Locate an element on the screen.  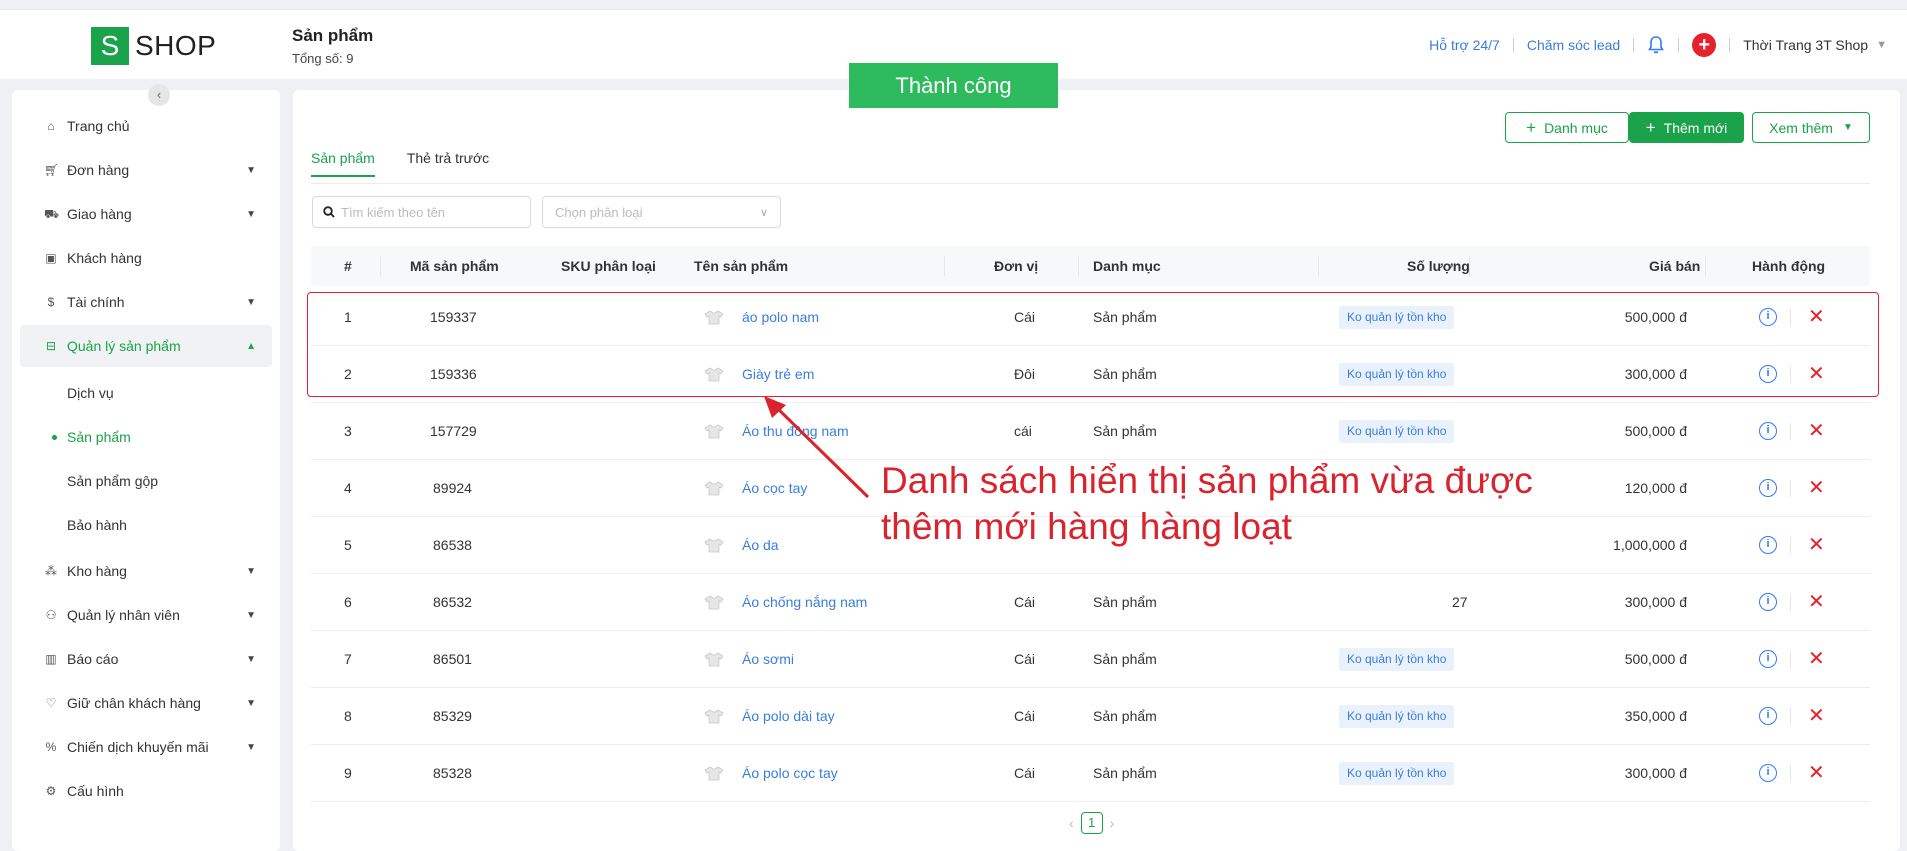
more-button: Xem thêm ▼ is located at coordinates (1811, 127).